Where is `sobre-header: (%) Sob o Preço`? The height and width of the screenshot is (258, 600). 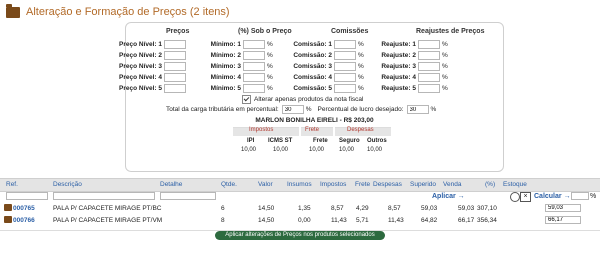 sobre-header: (%) Sob o Preço is located at coordinates (265, 31).